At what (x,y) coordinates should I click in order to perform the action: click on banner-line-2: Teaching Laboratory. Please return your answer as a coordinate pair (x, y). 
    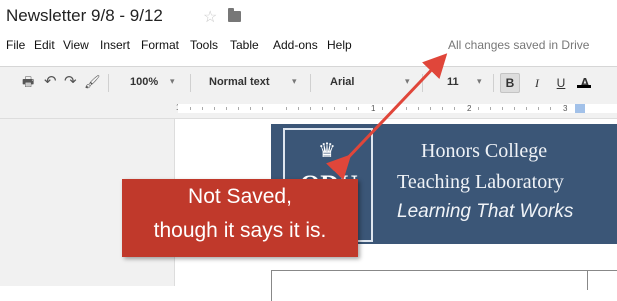
    Looking at the image, I should click on (480, 182).